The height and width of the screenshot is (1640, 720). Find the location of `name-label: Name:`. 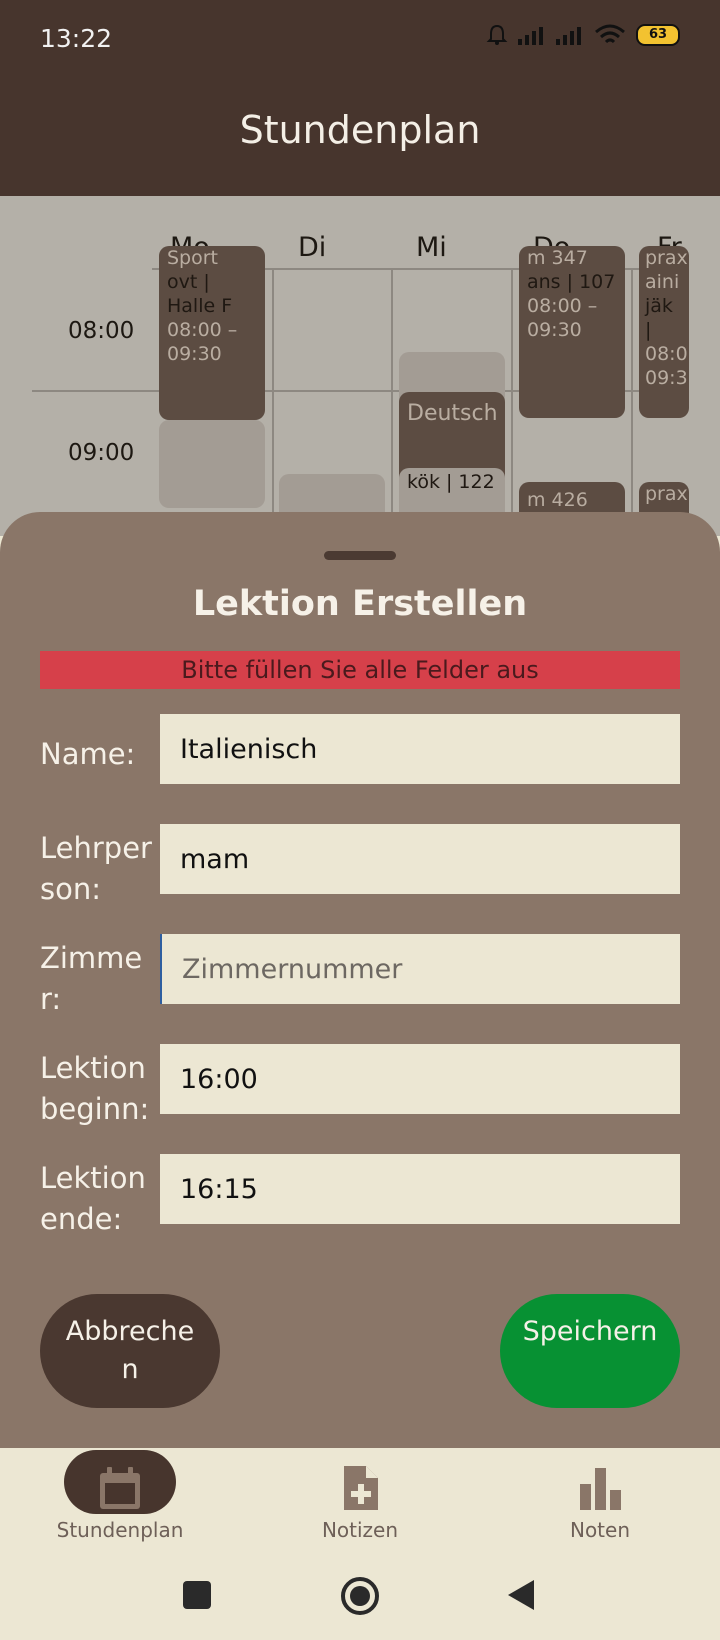

name-label: Name: is located at coordinates (88, 754).